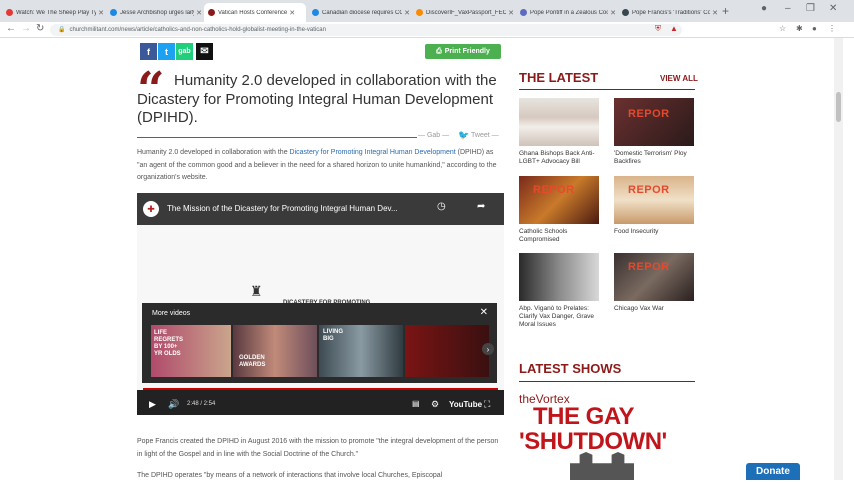 The image size is (854, 483). Describe the element at coordinates (481, 206) in the screenshot. I see `share-icon: ➦` at that location.